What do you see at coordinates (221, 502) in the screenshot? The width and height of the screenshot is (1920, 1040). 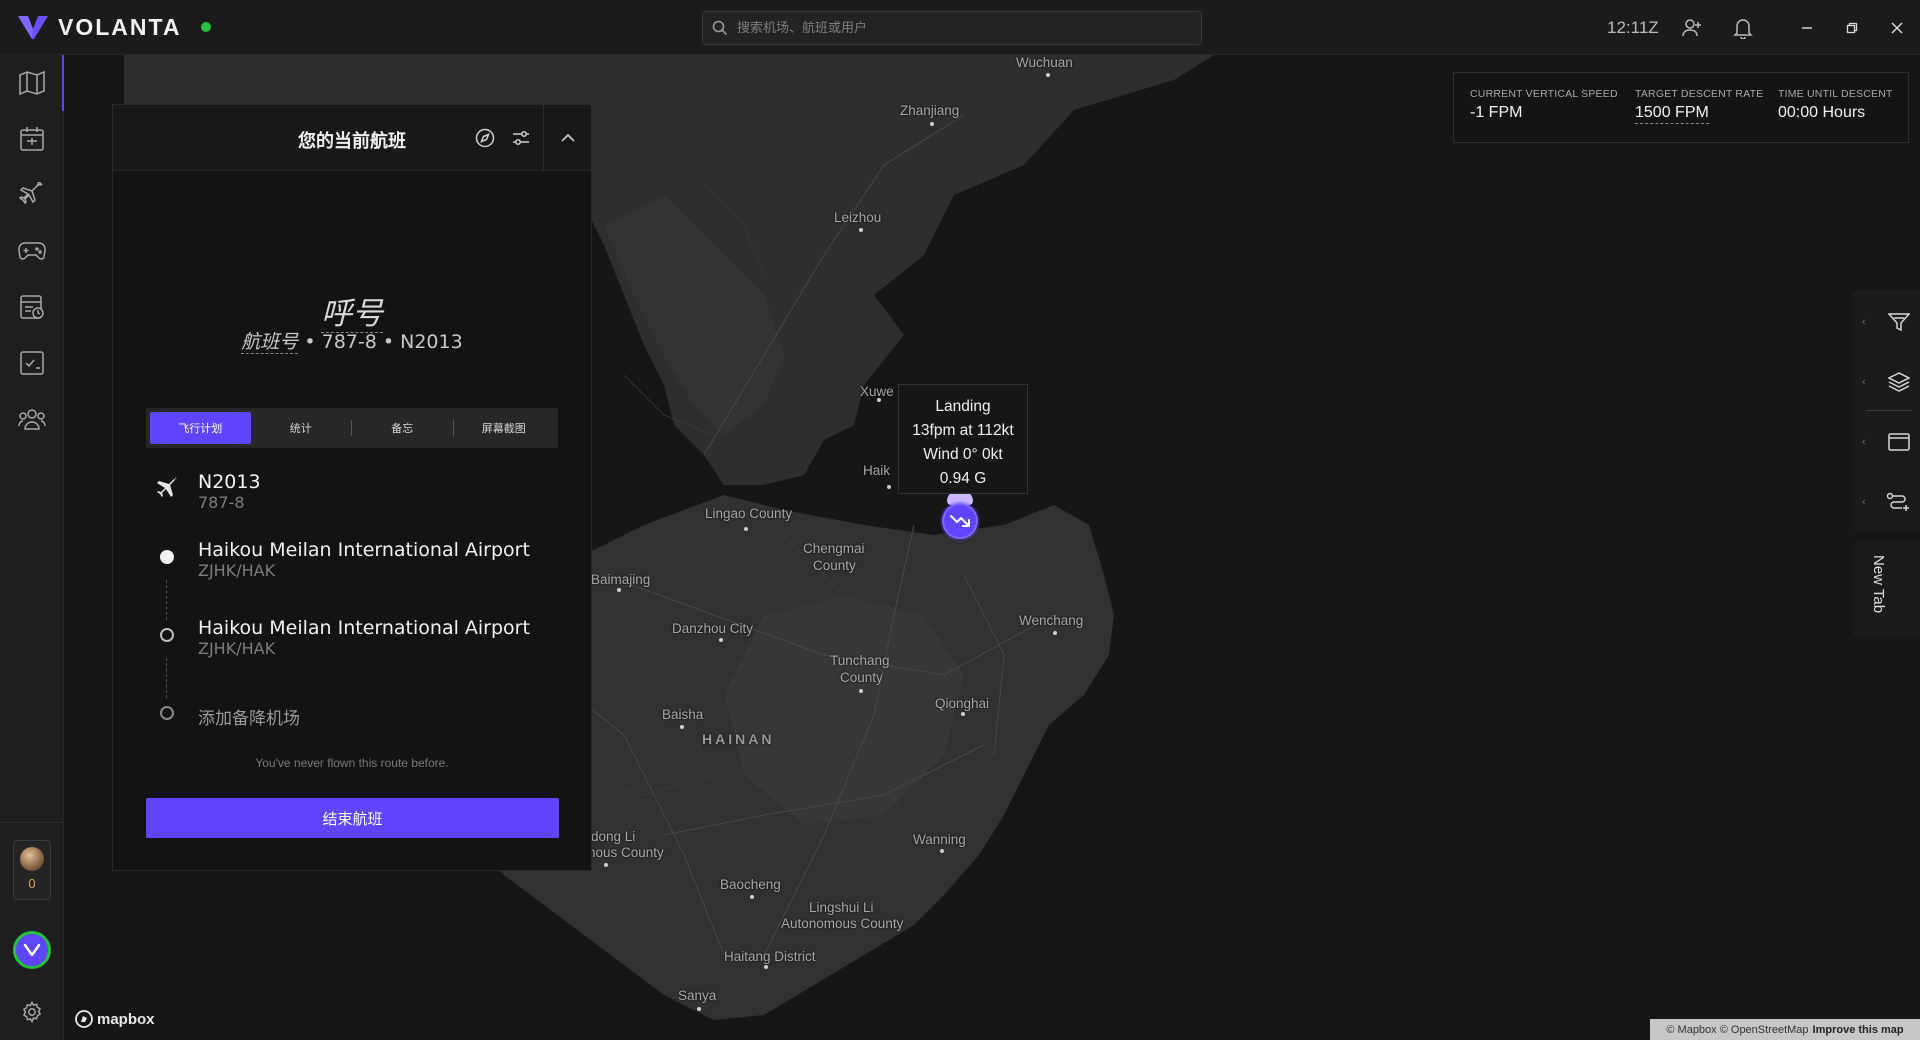 I see `aircraft-type-label: 787-8` at bounding box center [221, 502].